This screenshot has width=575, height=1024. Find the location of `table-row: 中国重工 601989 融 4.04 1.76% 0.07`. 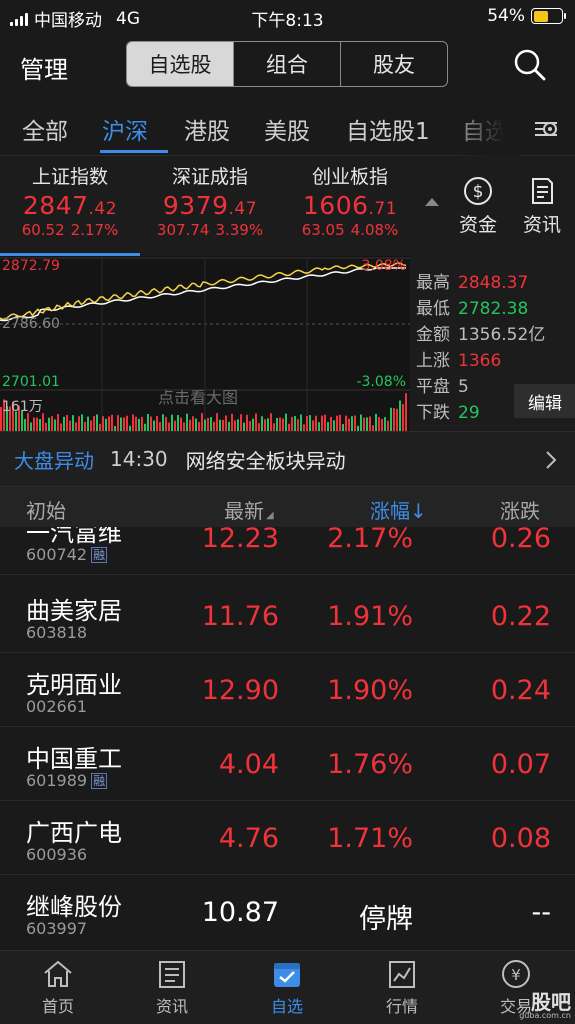

table-row: 中国重工 601989 融 4.04 1.76% 0.07 is located at coordinates (287, 764).